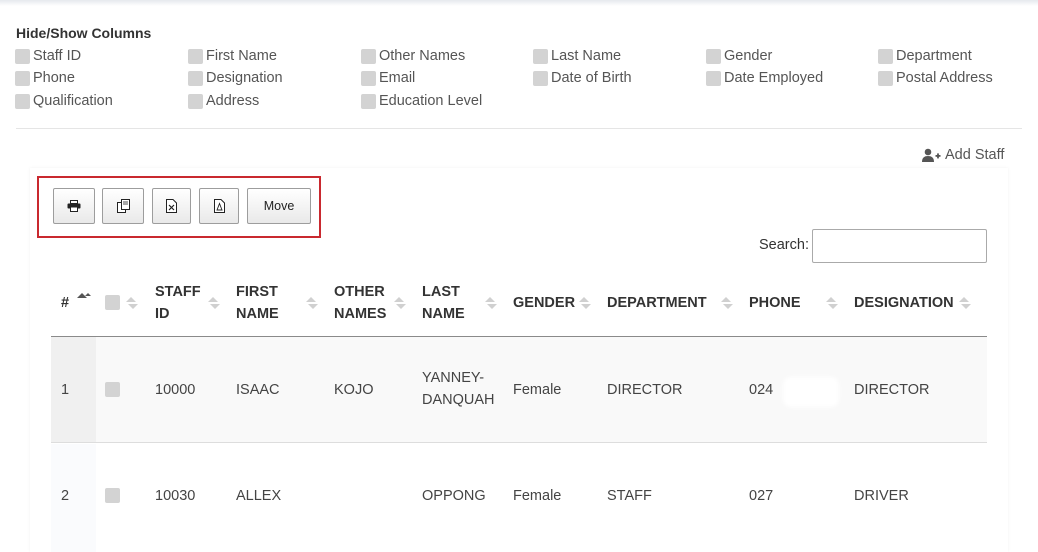  What do you see at coordinates (279, 206) in the screenshot?
I see `move-button: Move` at bounding box center [279, 206].